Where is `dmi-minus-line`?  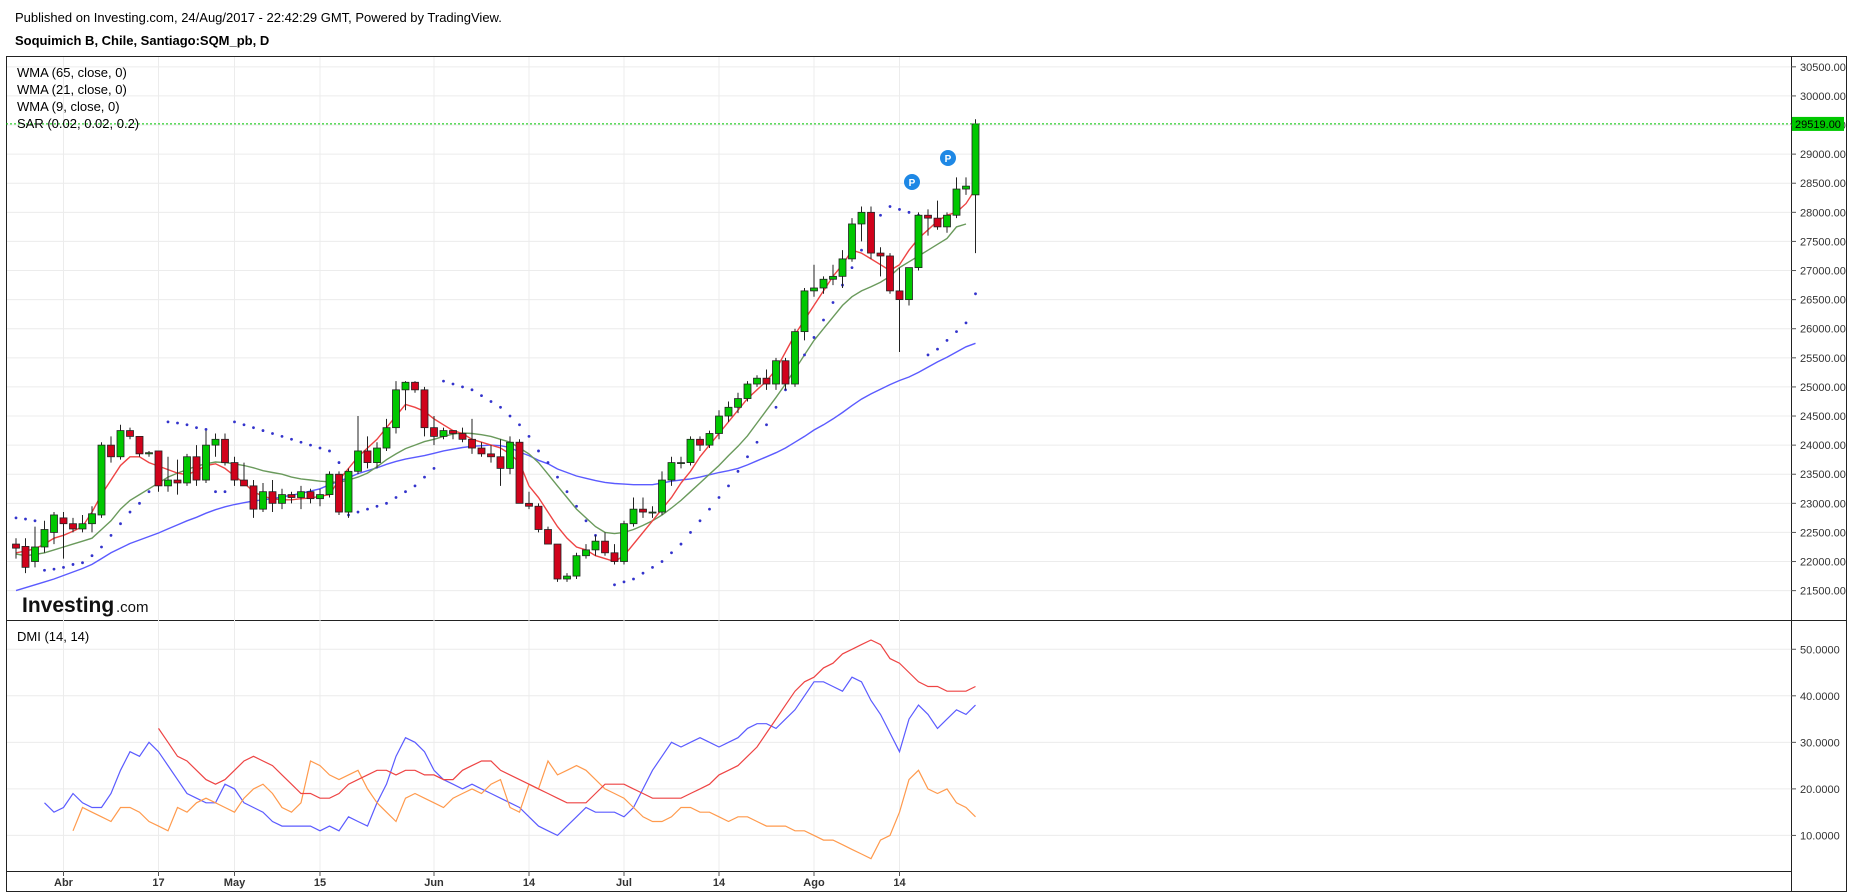
dmi-minus-line is located at coordinates (524, 809).